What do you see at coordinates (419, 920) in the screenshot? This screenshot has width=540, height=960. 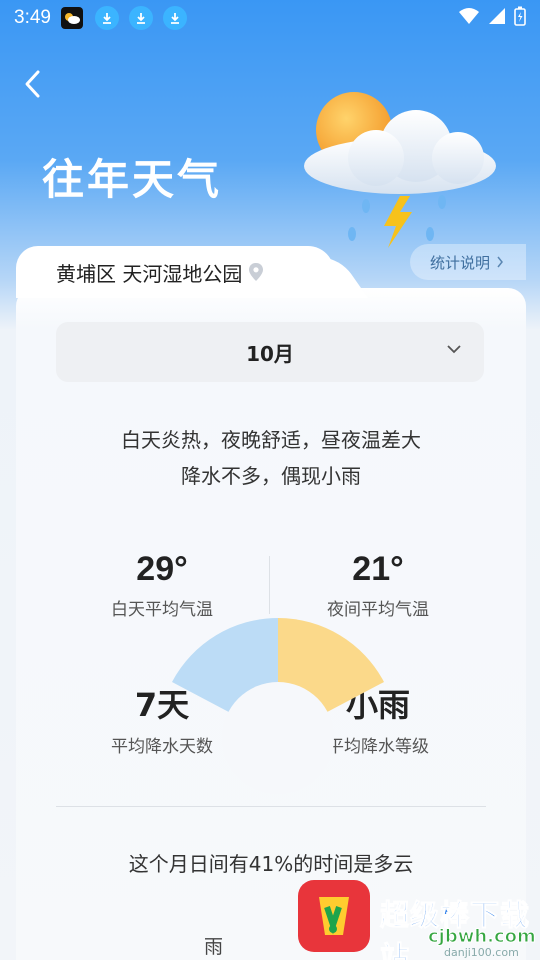 I see `watermark: 超级棒下载站 cjbwh.com danji100.com` at bounding box center [419, 920].